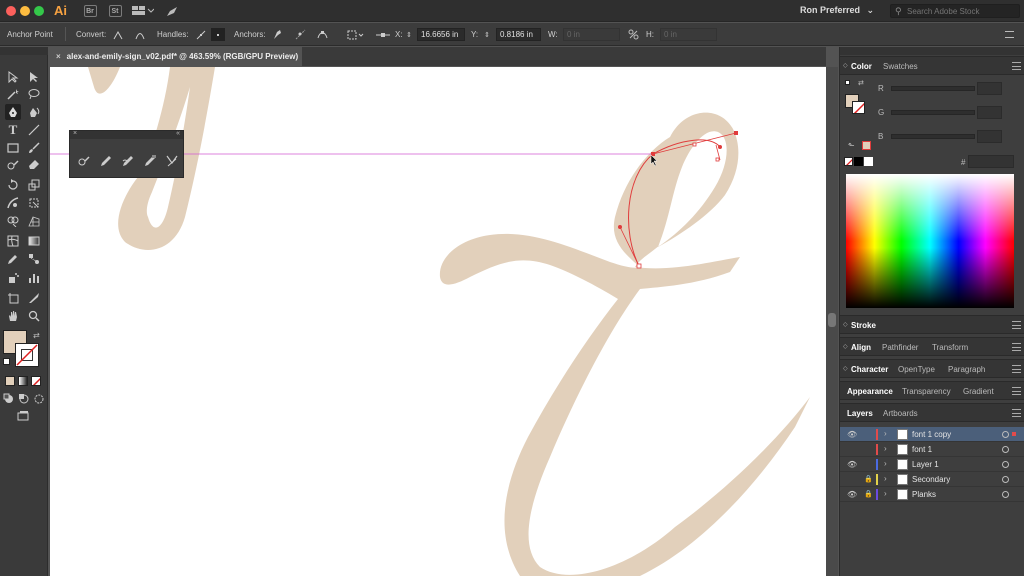 The image size is (1024, 576). I want to click on last-color-icon: ⬑, so click(851, 145).